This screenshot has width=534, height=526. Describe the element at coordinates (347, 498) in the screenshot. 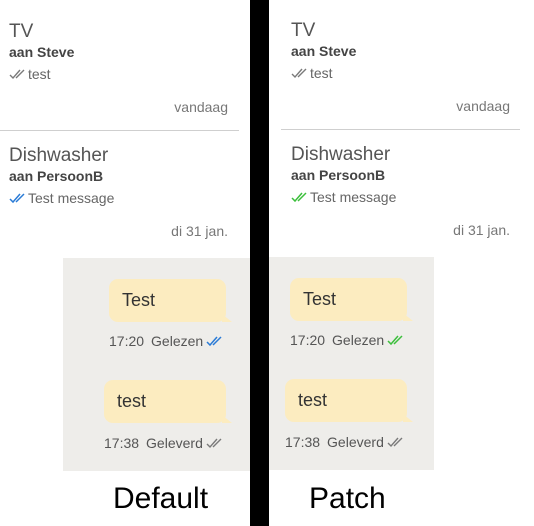

I see `panel-caption: Patch` at that location.